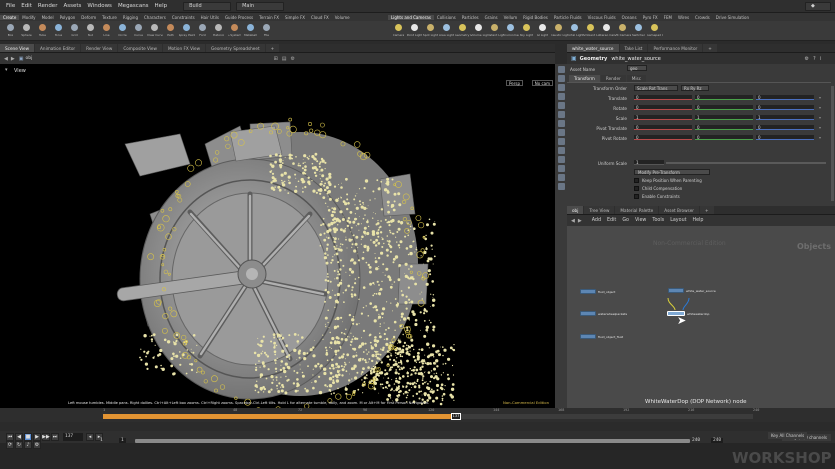  I want to click on desktop-build-select: Build, so click(207, 6).